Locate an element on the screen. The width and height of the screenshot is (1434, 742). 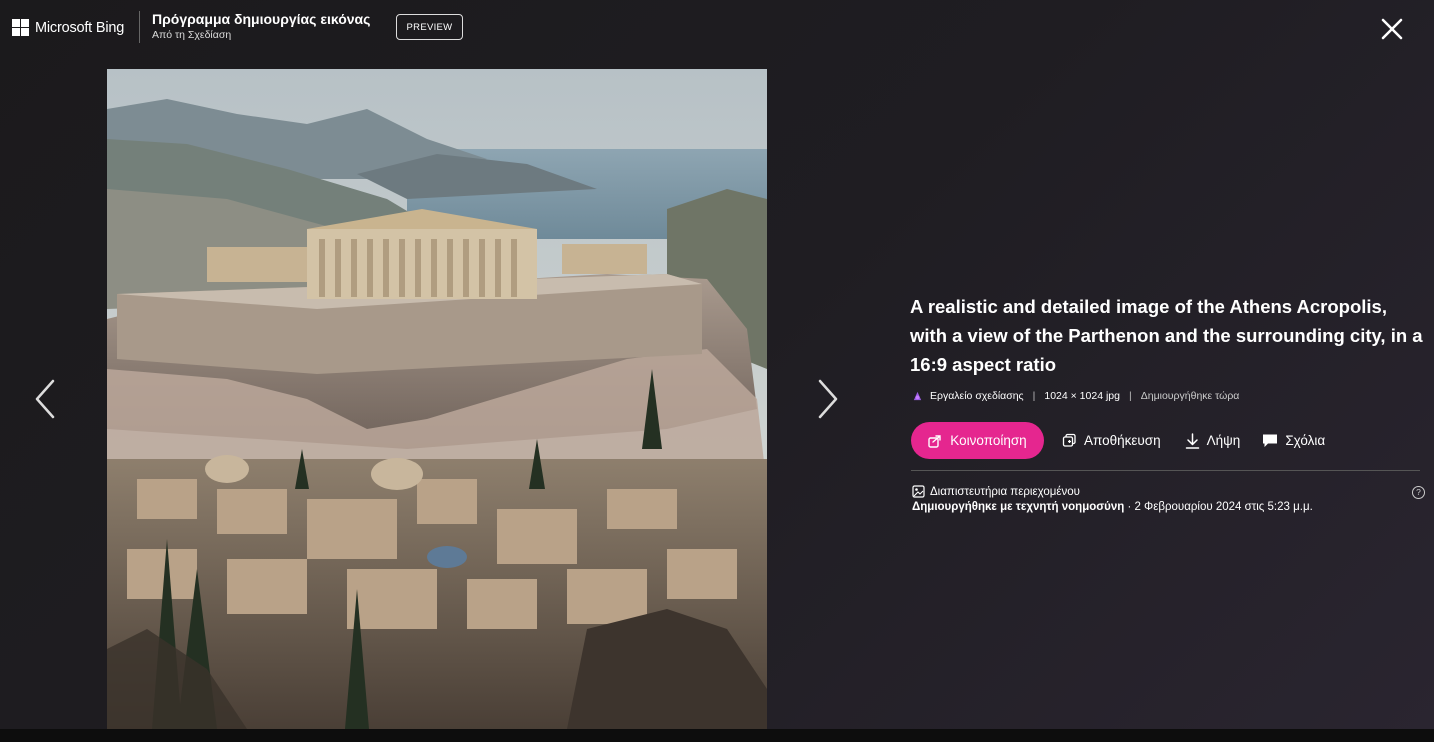
share-button: Κοινοποίηση is located at coordinates (977, 440).